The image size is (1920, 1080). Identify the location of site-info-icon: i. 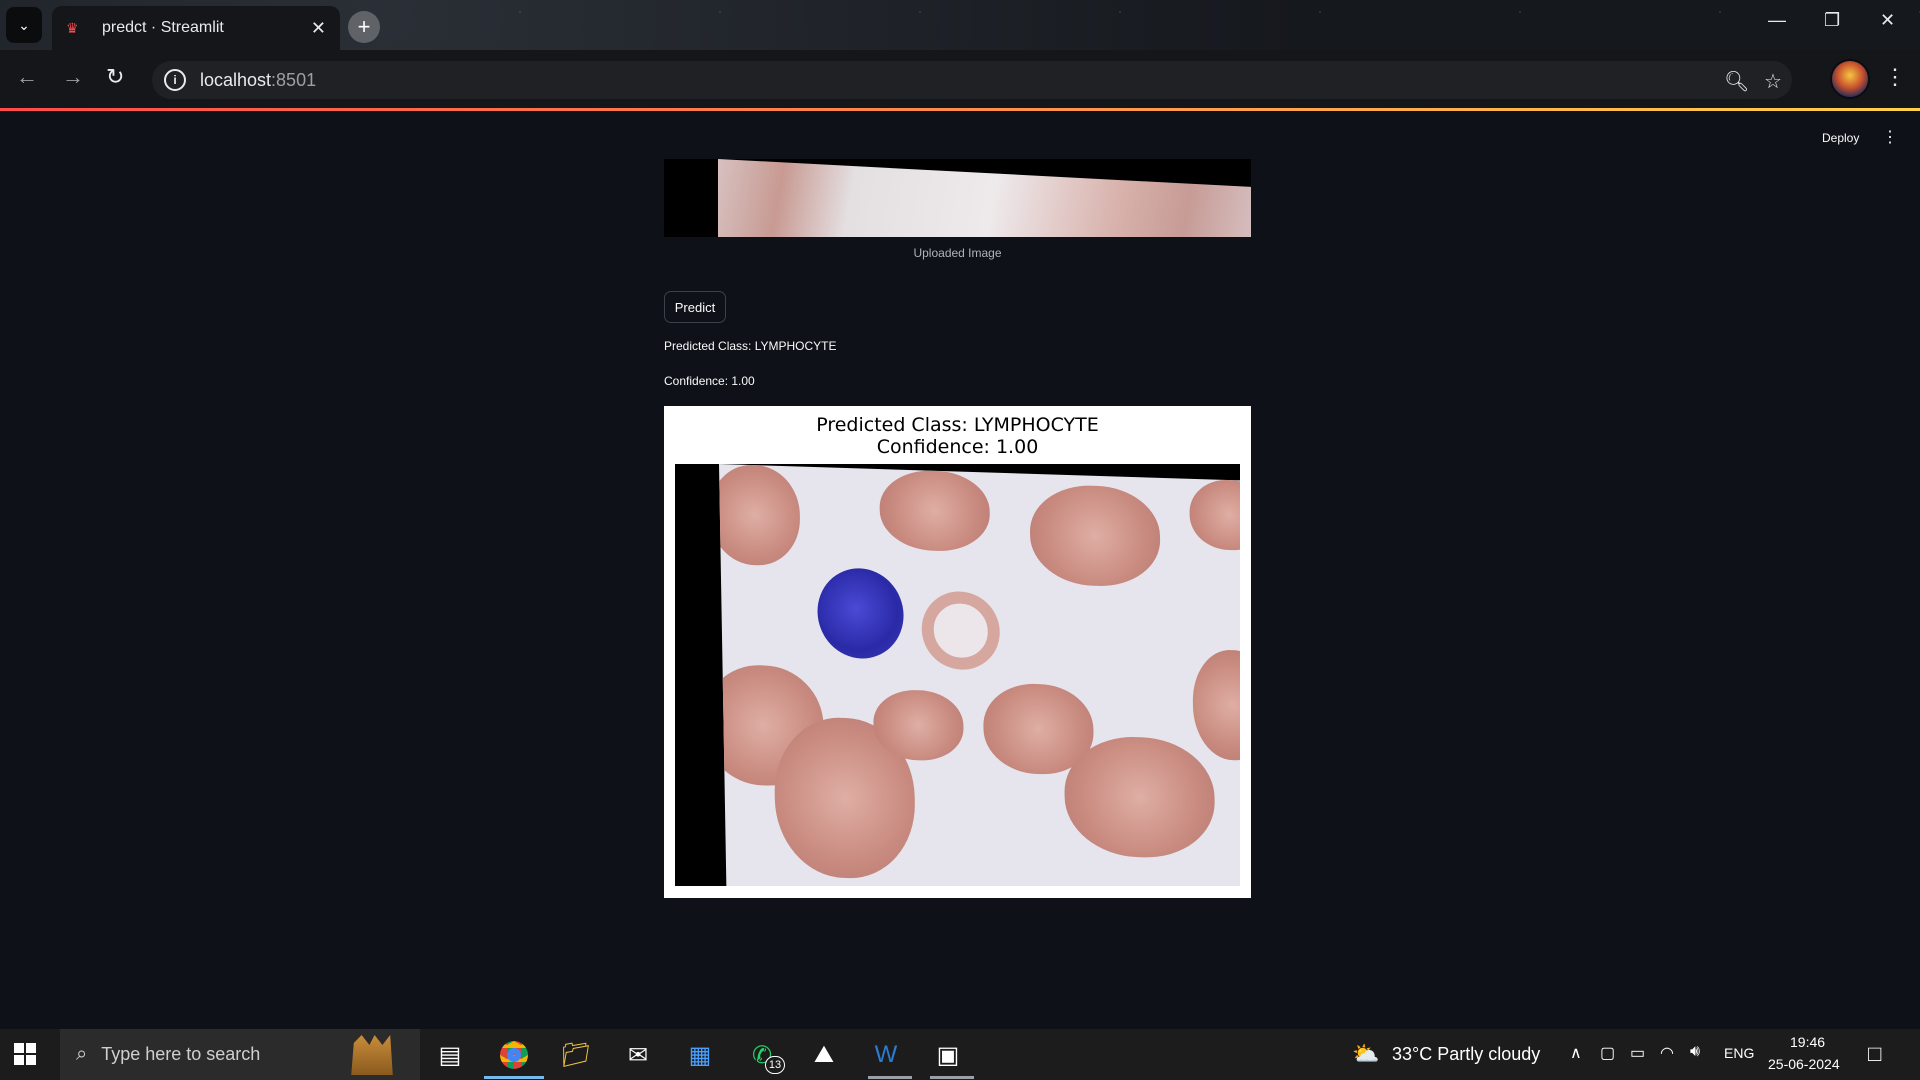
(175, 80).